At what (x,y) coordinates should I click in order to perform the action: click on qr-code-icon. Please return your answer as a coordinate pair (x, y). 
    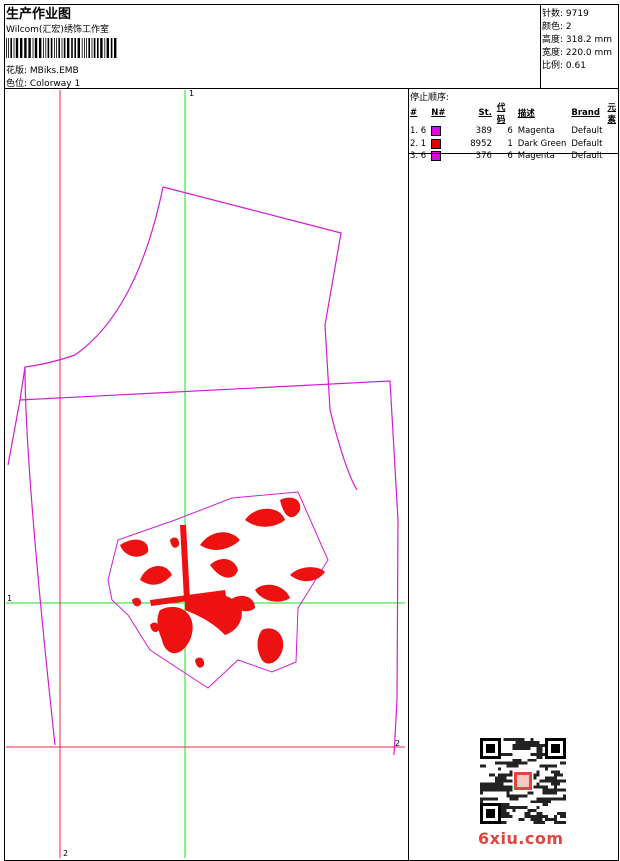
    Looking at the image, I should click on (523, 781).